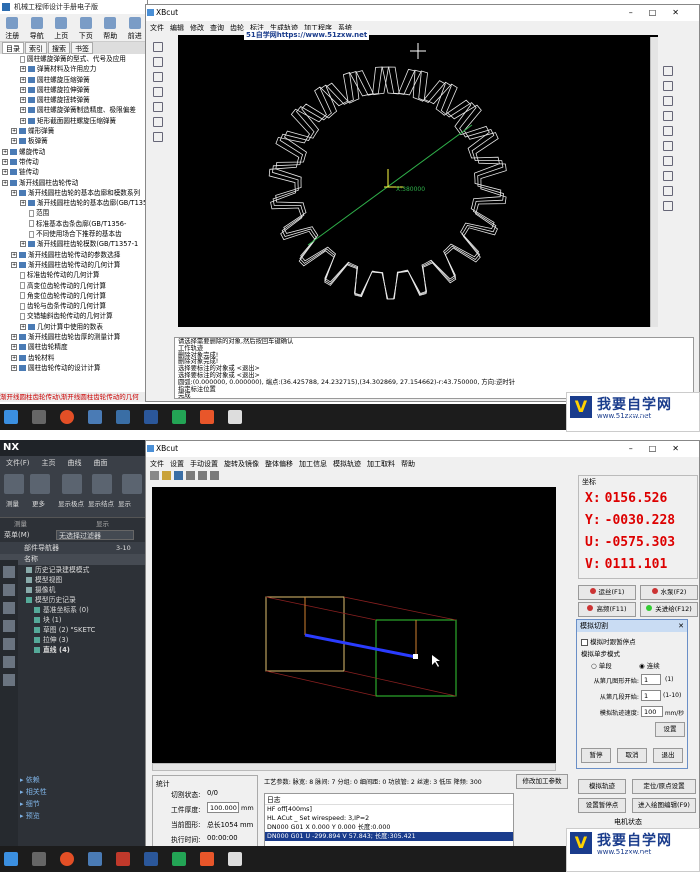 The width and height of the screenshot is (700, 872). What do you see at coordinates (668, 101) in the screenshot?
I see `scale-icon` at bounding box center [668, 101].